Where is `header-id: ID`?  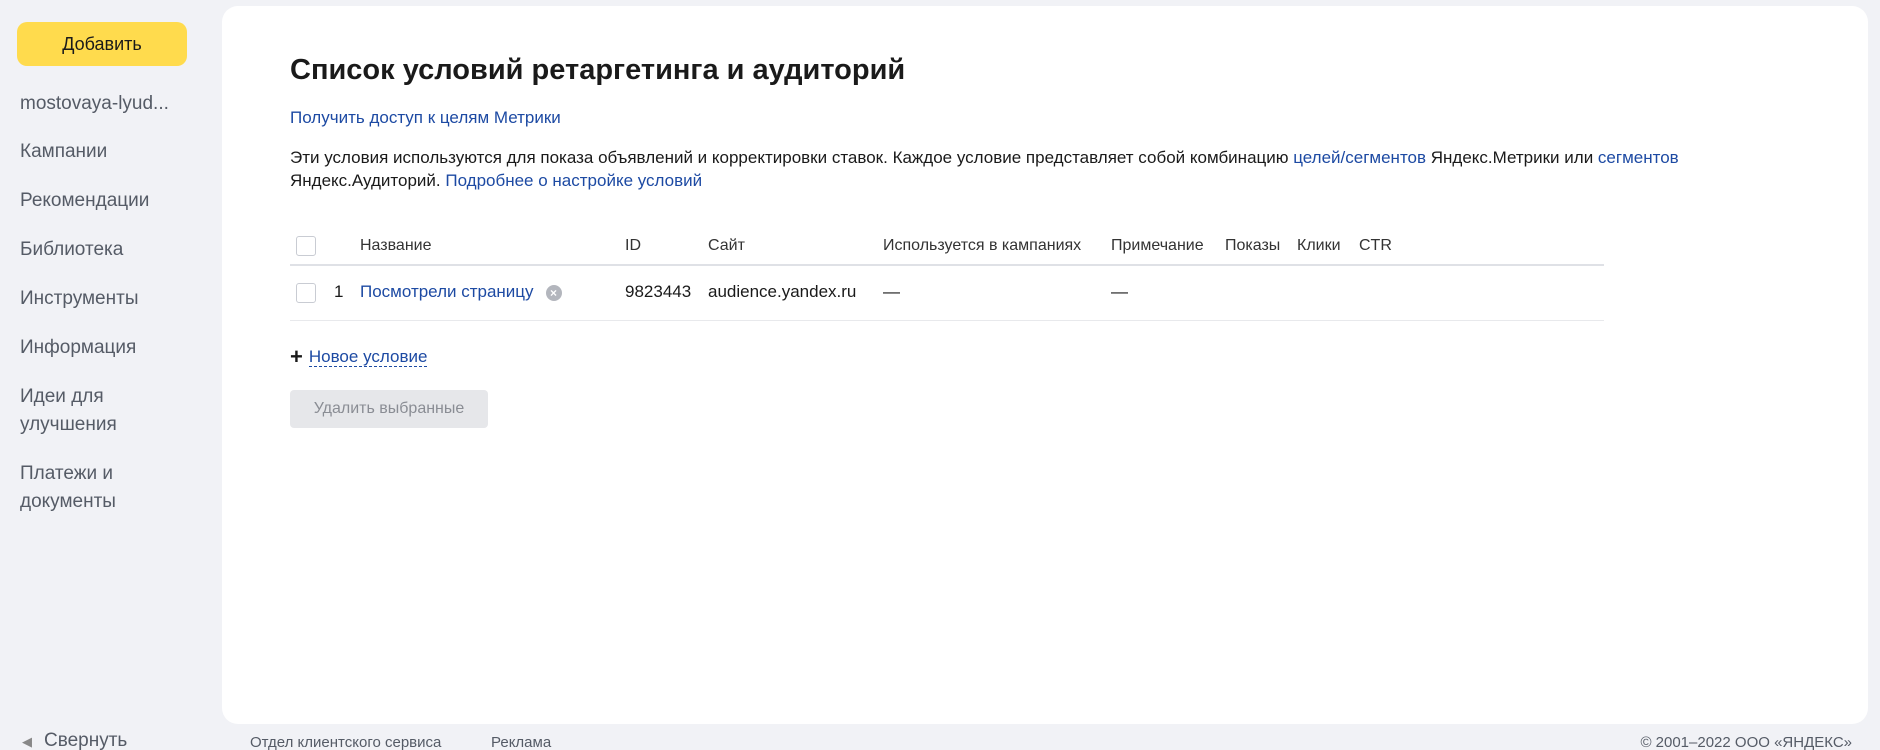 header-id: ID is located at coordinates (633, 246).